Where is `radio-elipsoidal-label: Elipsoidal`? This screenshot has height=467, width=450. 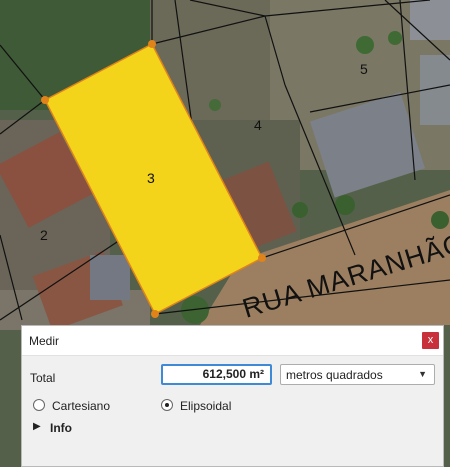 radio-elipsoidal-label: Elipsoidal is located at coordinates (206, 406).